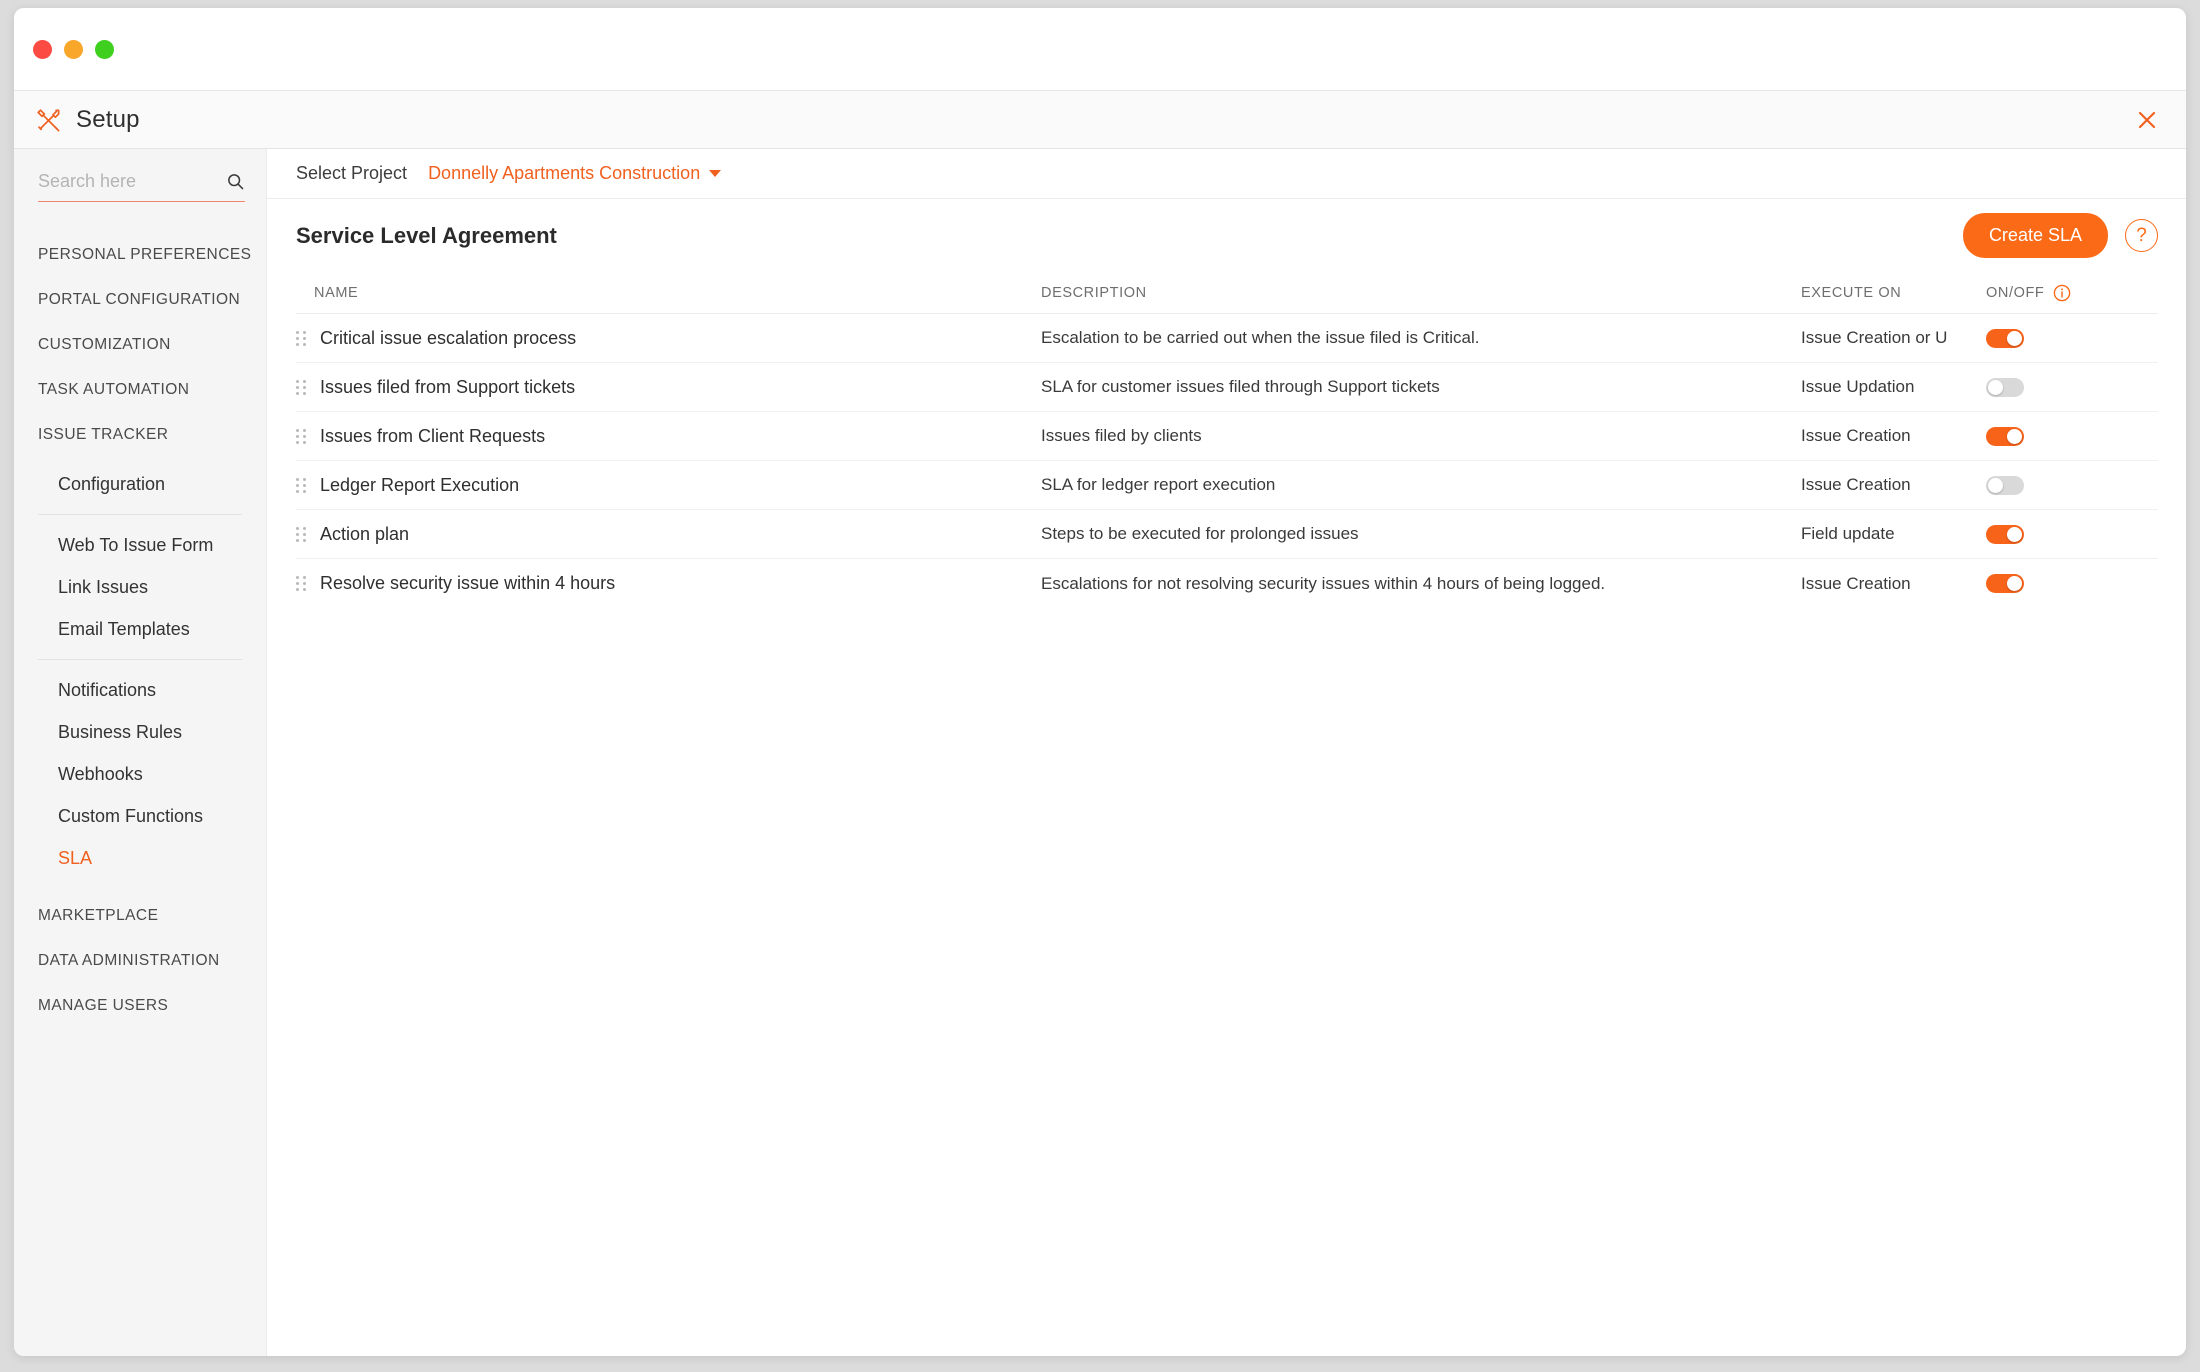 This screenshot has height=1372, width=2200. I want to click on sla-name: Action plan, so click(365, 533).